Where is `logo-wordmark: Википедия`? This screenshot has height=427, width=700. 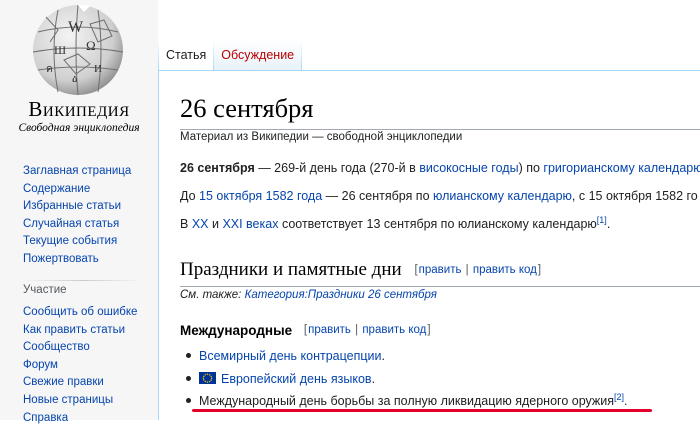 logo-wordmark: Википедия is located at coordinates (79, 109).